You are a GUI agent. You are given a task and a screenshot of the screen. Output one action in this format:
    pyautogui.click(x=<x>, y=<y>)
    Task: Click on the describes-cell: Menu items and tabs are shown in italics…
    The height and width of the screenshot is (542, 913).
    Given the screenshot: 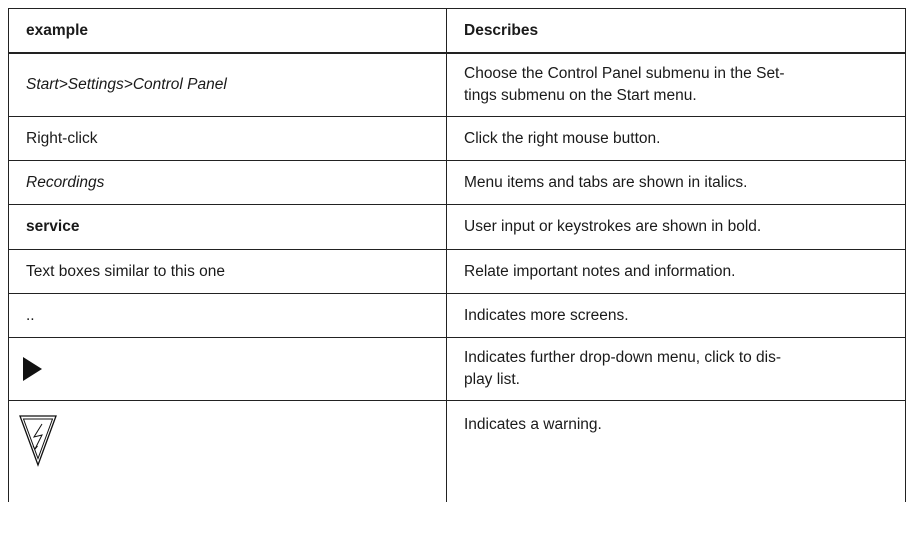 What is the action you would take?
    pyautogui.click(x=676, y=182)
    